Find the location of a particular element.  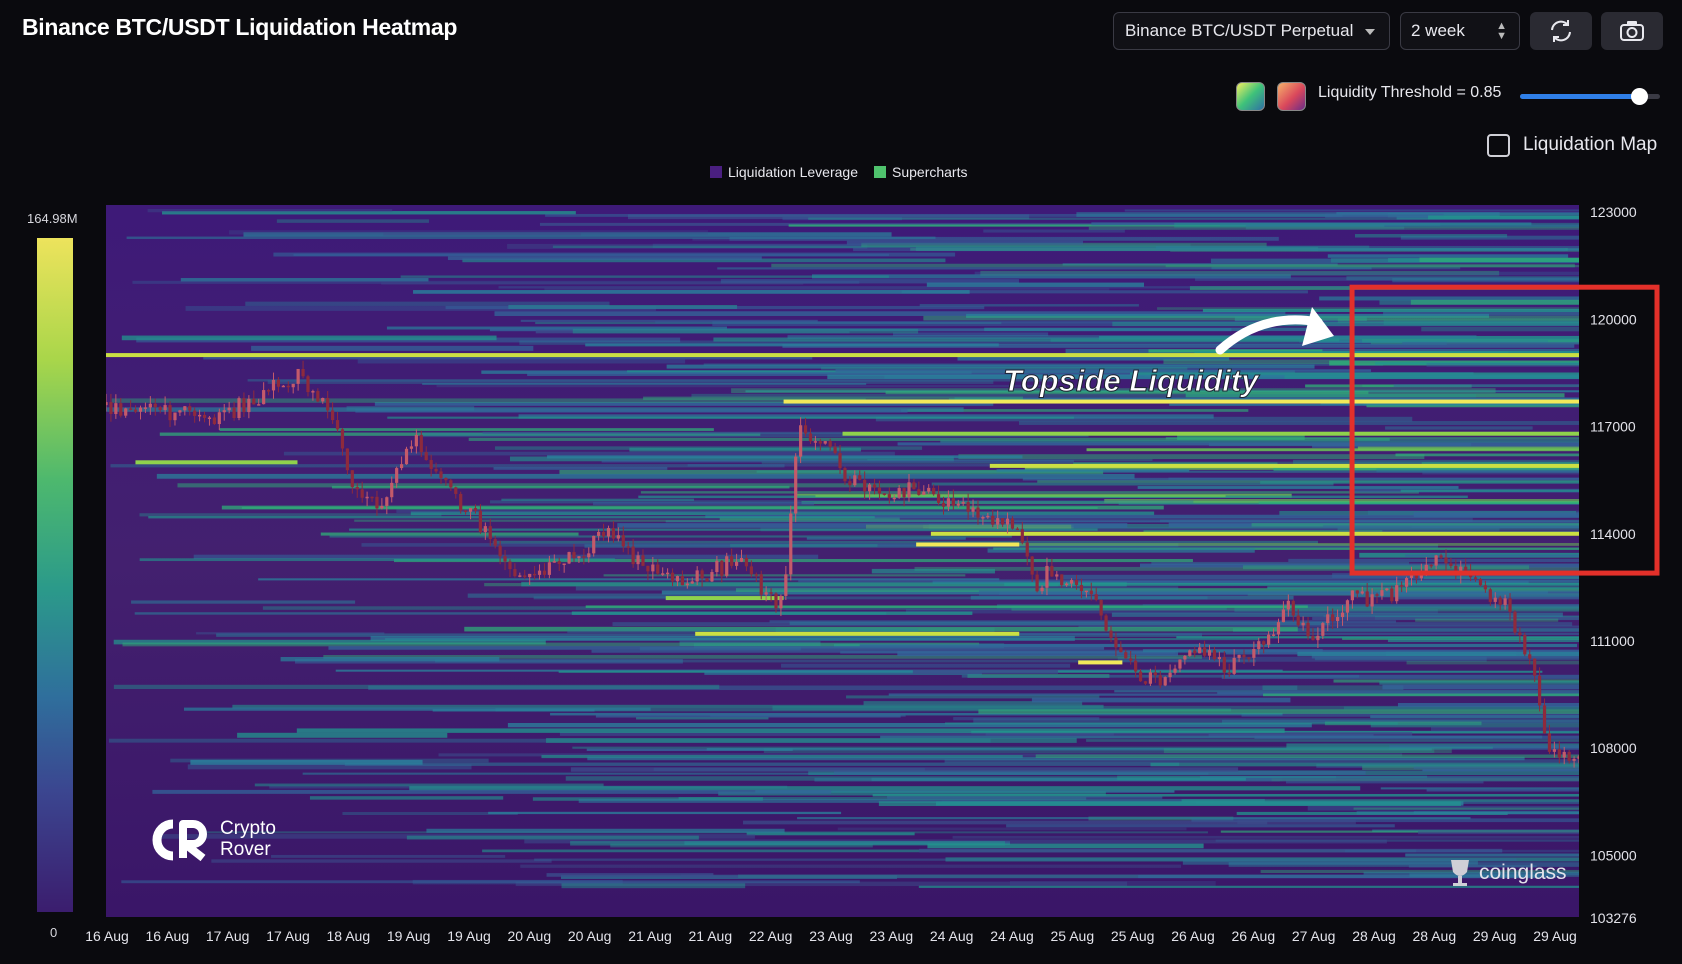

x-tick-label: 21 Aug is located at coordinates (711, 936).